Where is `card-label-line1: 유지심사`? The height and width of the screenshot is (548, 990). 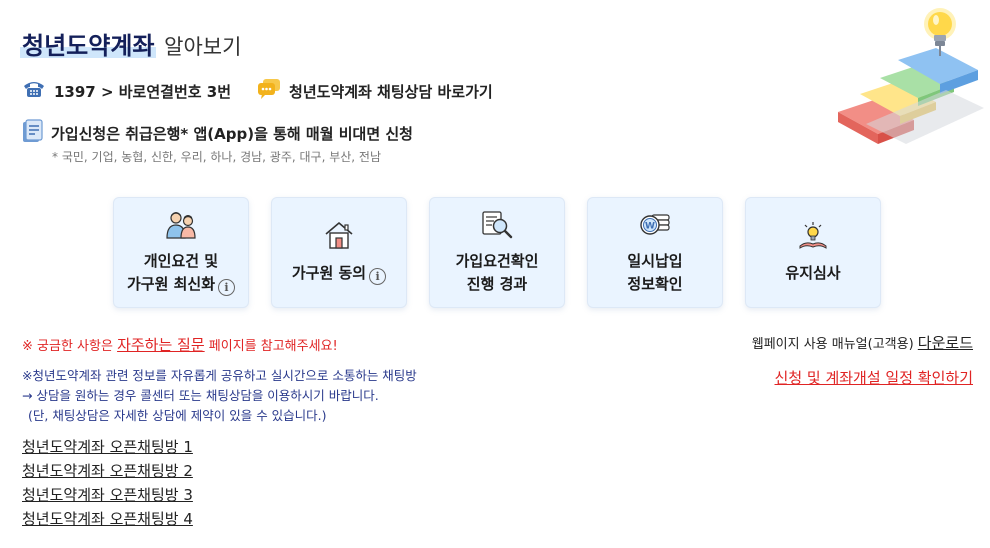
card-label-line1: 유지심사 is located at coordinates (813, 272).